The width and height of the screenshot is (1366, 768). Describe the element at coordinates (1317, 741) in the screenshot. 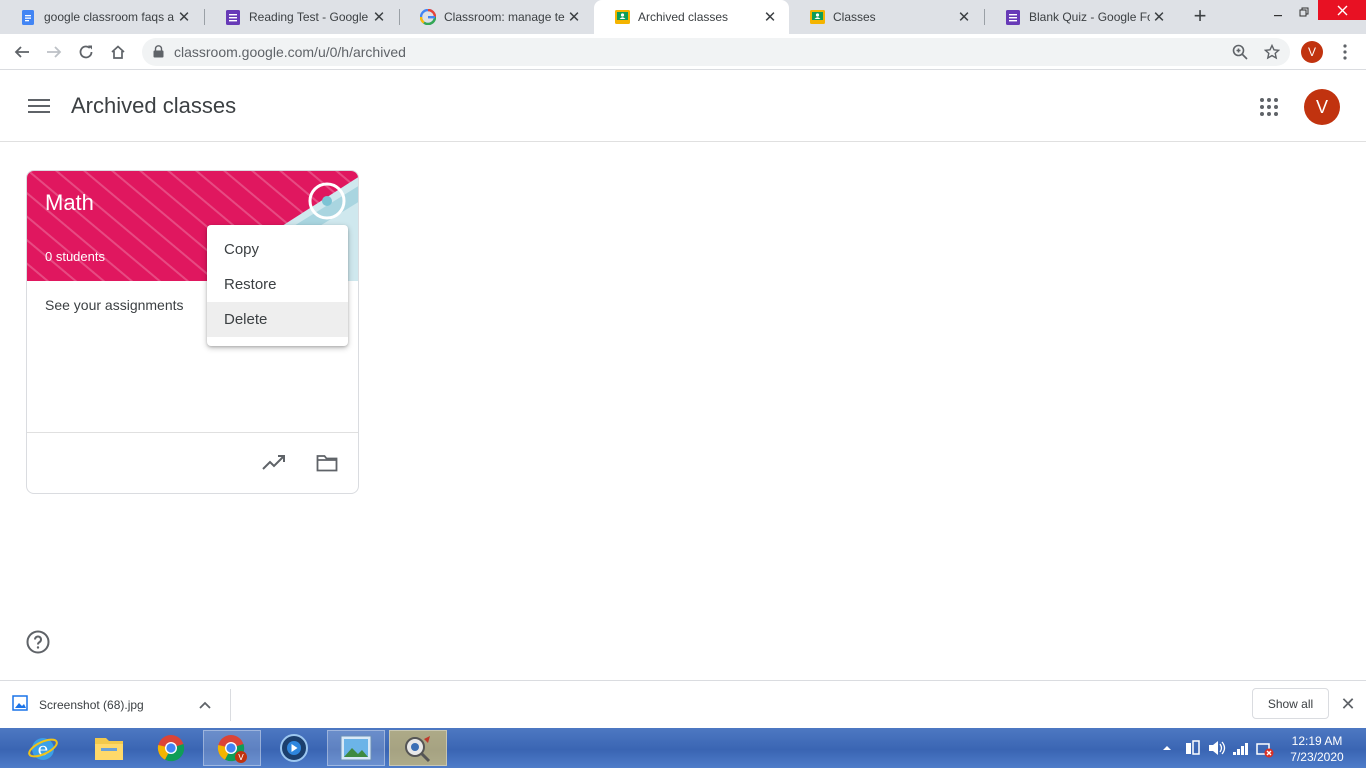

I see `clock-time: 12:19 AM` at that location.